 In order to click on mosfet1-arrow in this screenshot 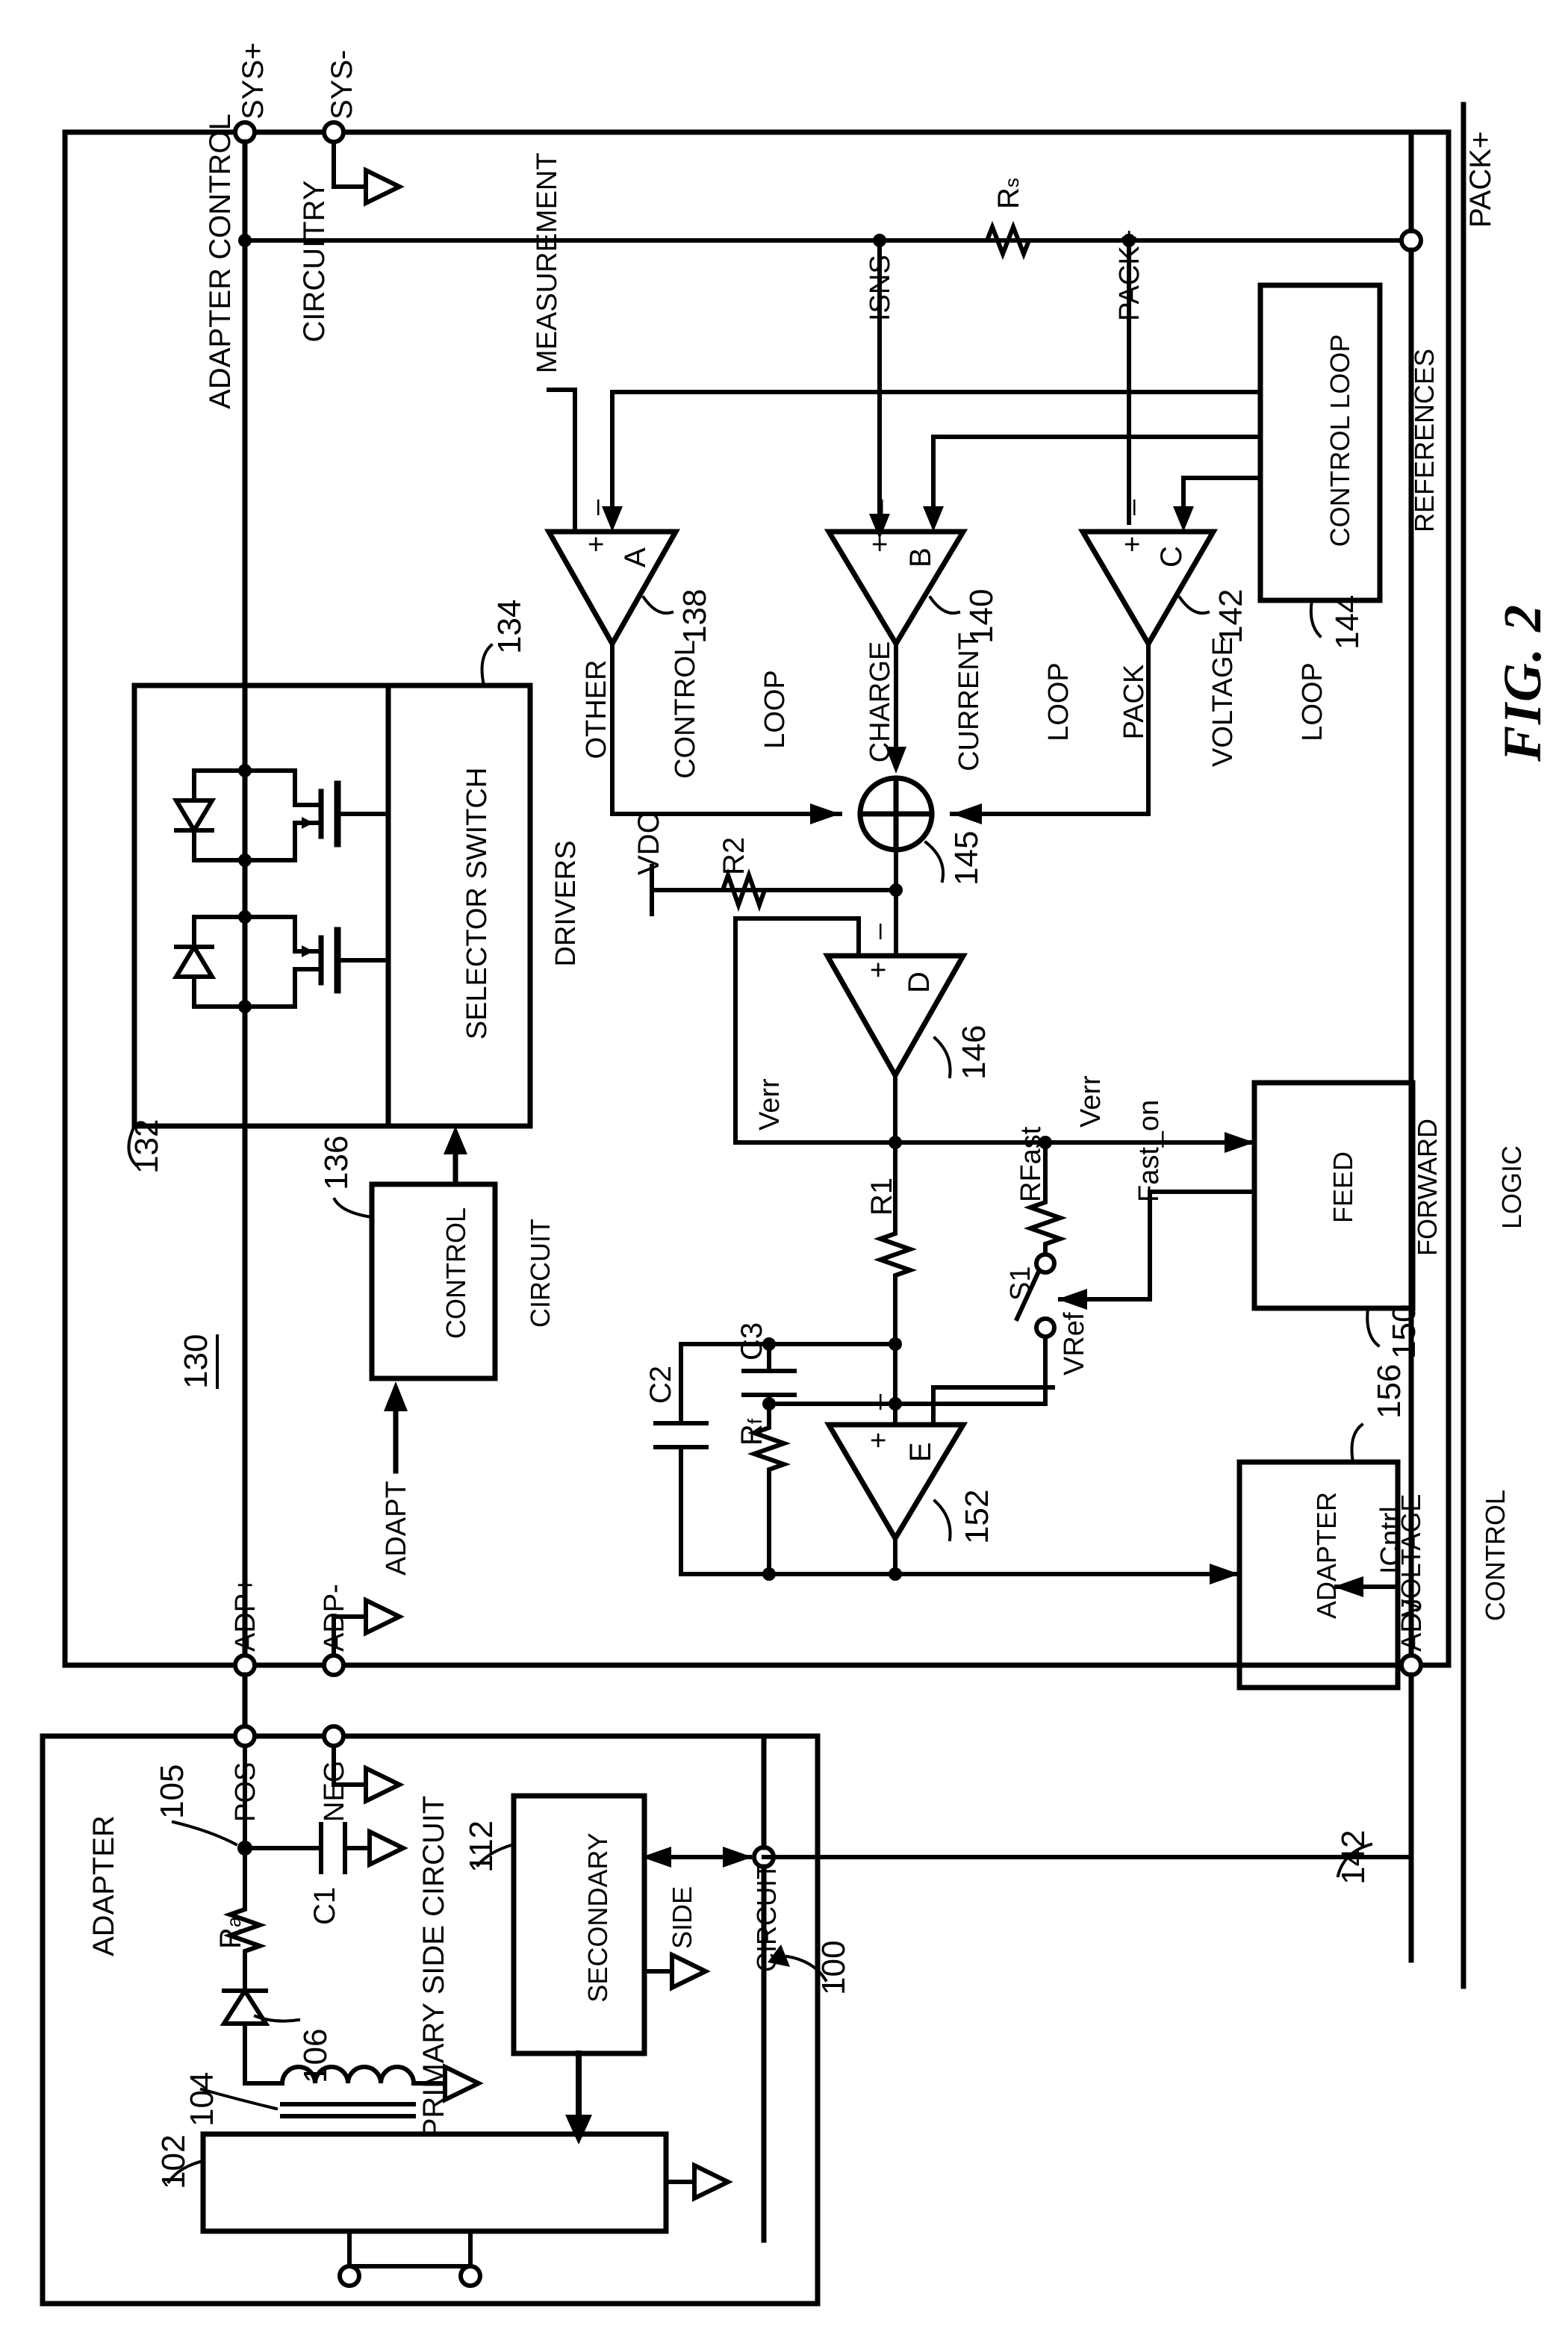, I will do `click(308, 823)`.